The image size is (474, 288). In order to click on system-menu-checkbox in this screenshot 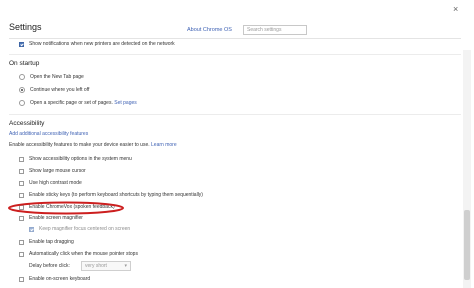, I will do `click(21, 159)`.